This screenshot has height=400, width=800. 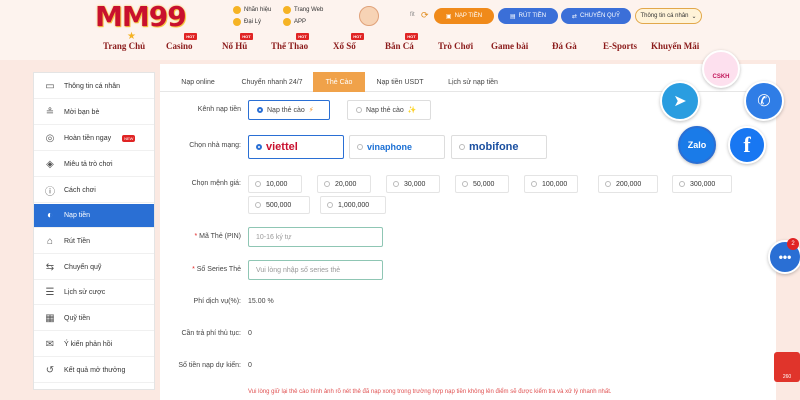 I want to click on nav-ban-ca: HOT Bắn Cá, so click(x=401, y=42).